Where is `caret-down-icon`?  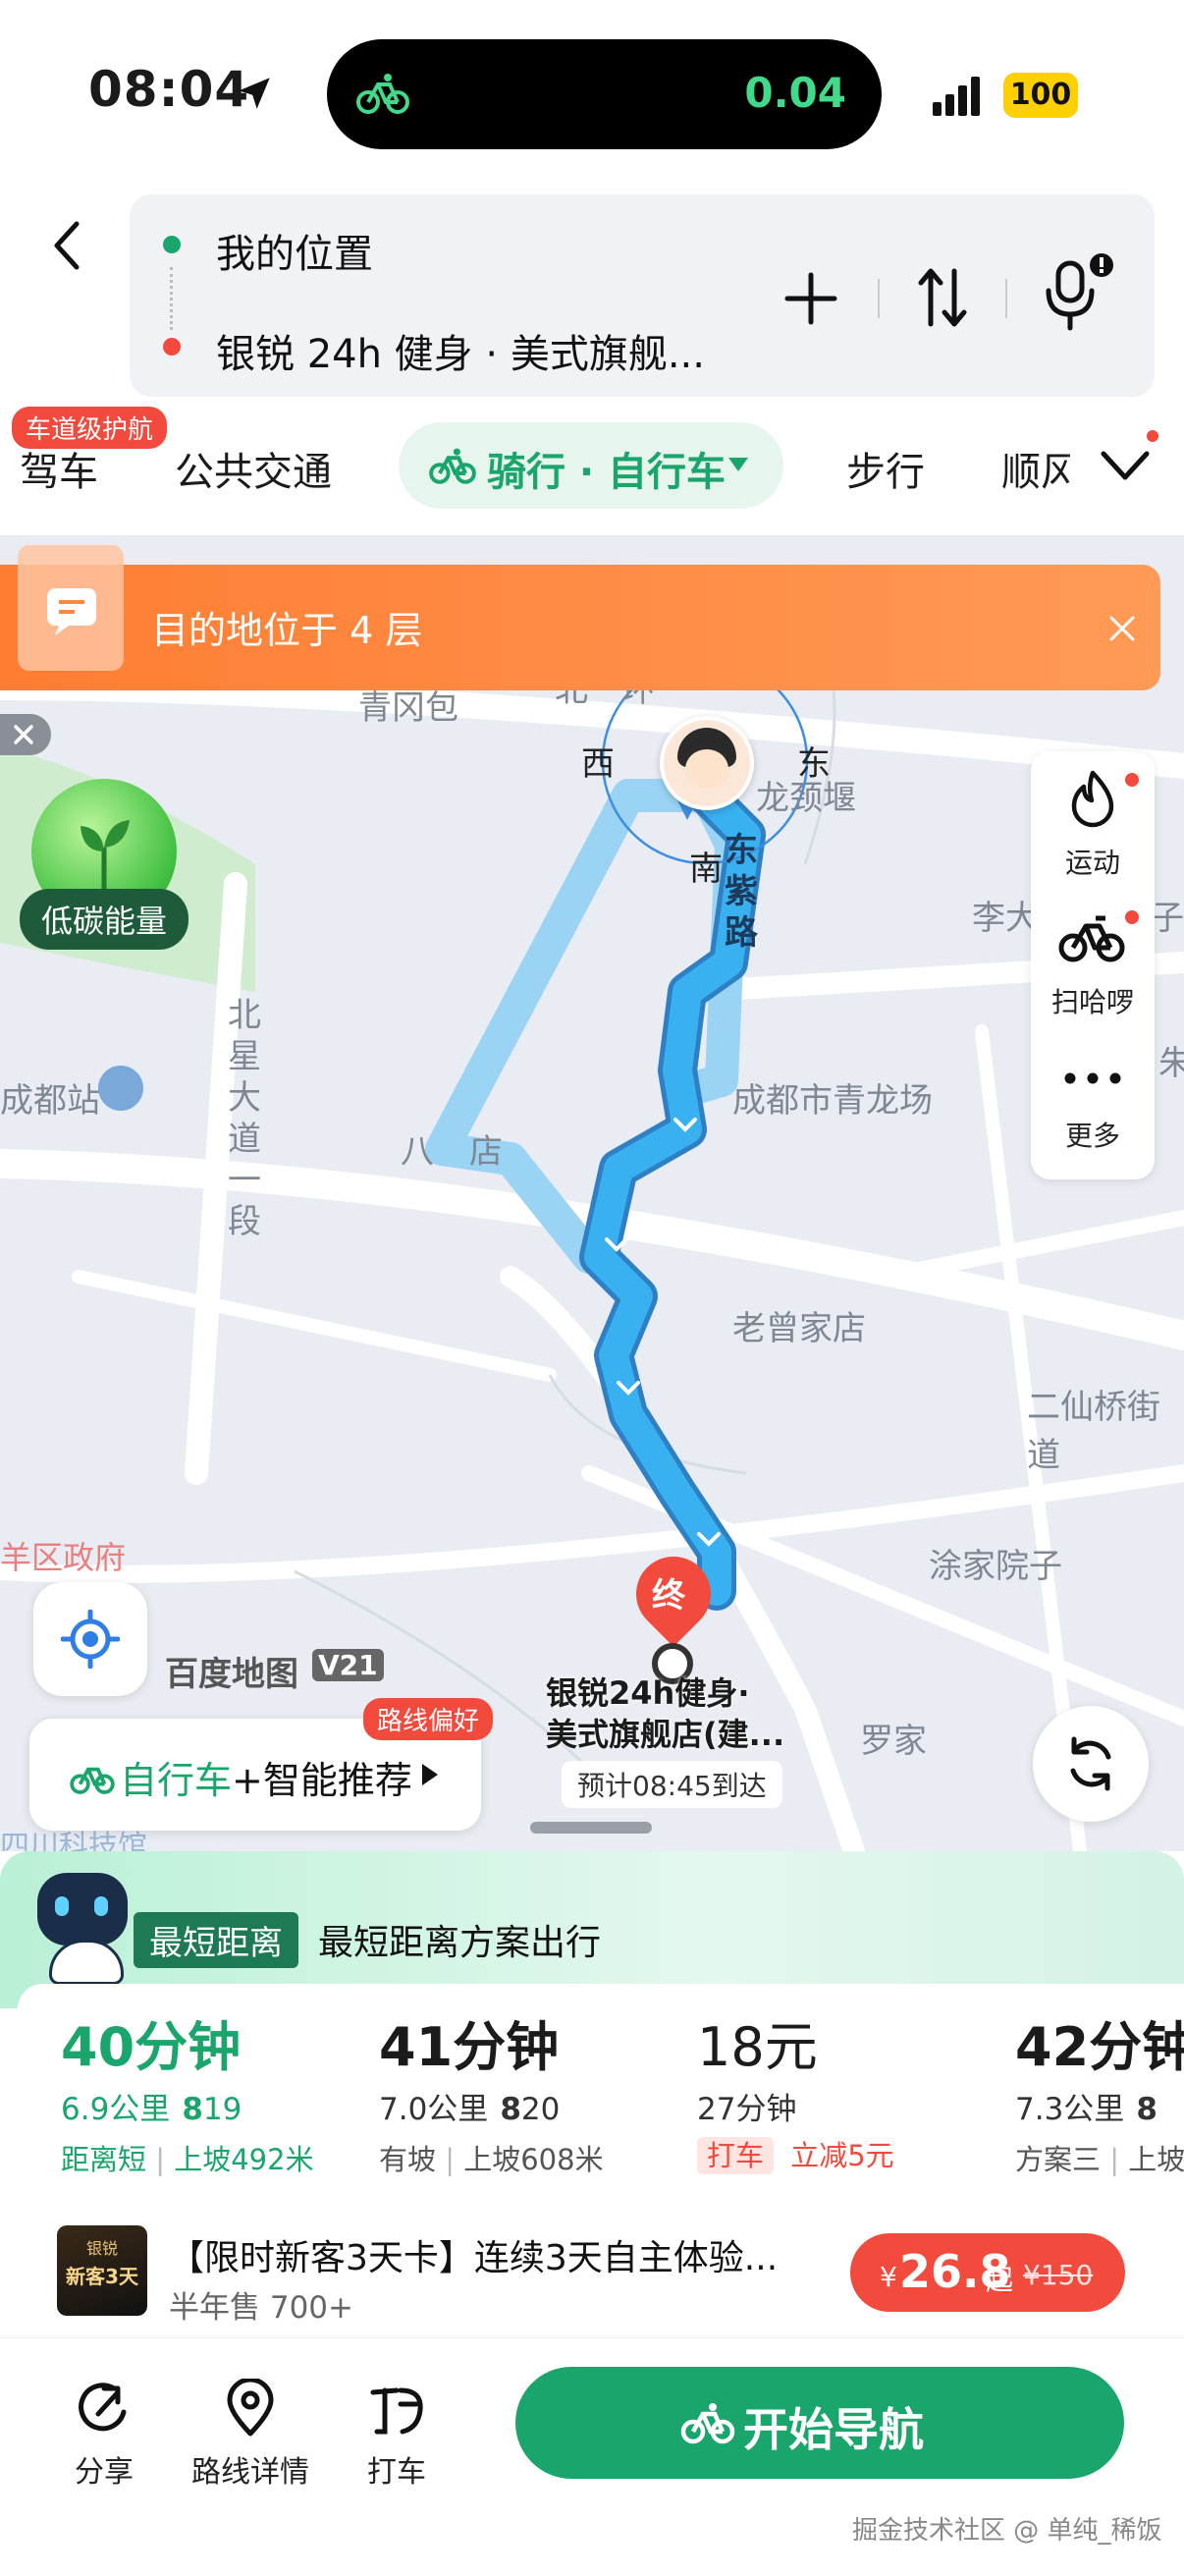
caret-down-icon is located at coordinates (738, 464).